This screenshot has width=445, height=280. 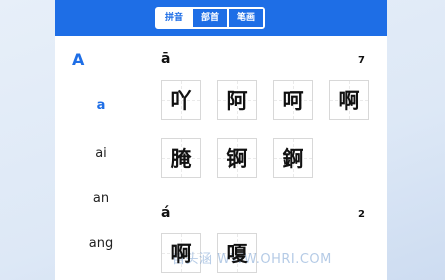 I want to click on char-cell: 吖, so click(x=181, y=100).